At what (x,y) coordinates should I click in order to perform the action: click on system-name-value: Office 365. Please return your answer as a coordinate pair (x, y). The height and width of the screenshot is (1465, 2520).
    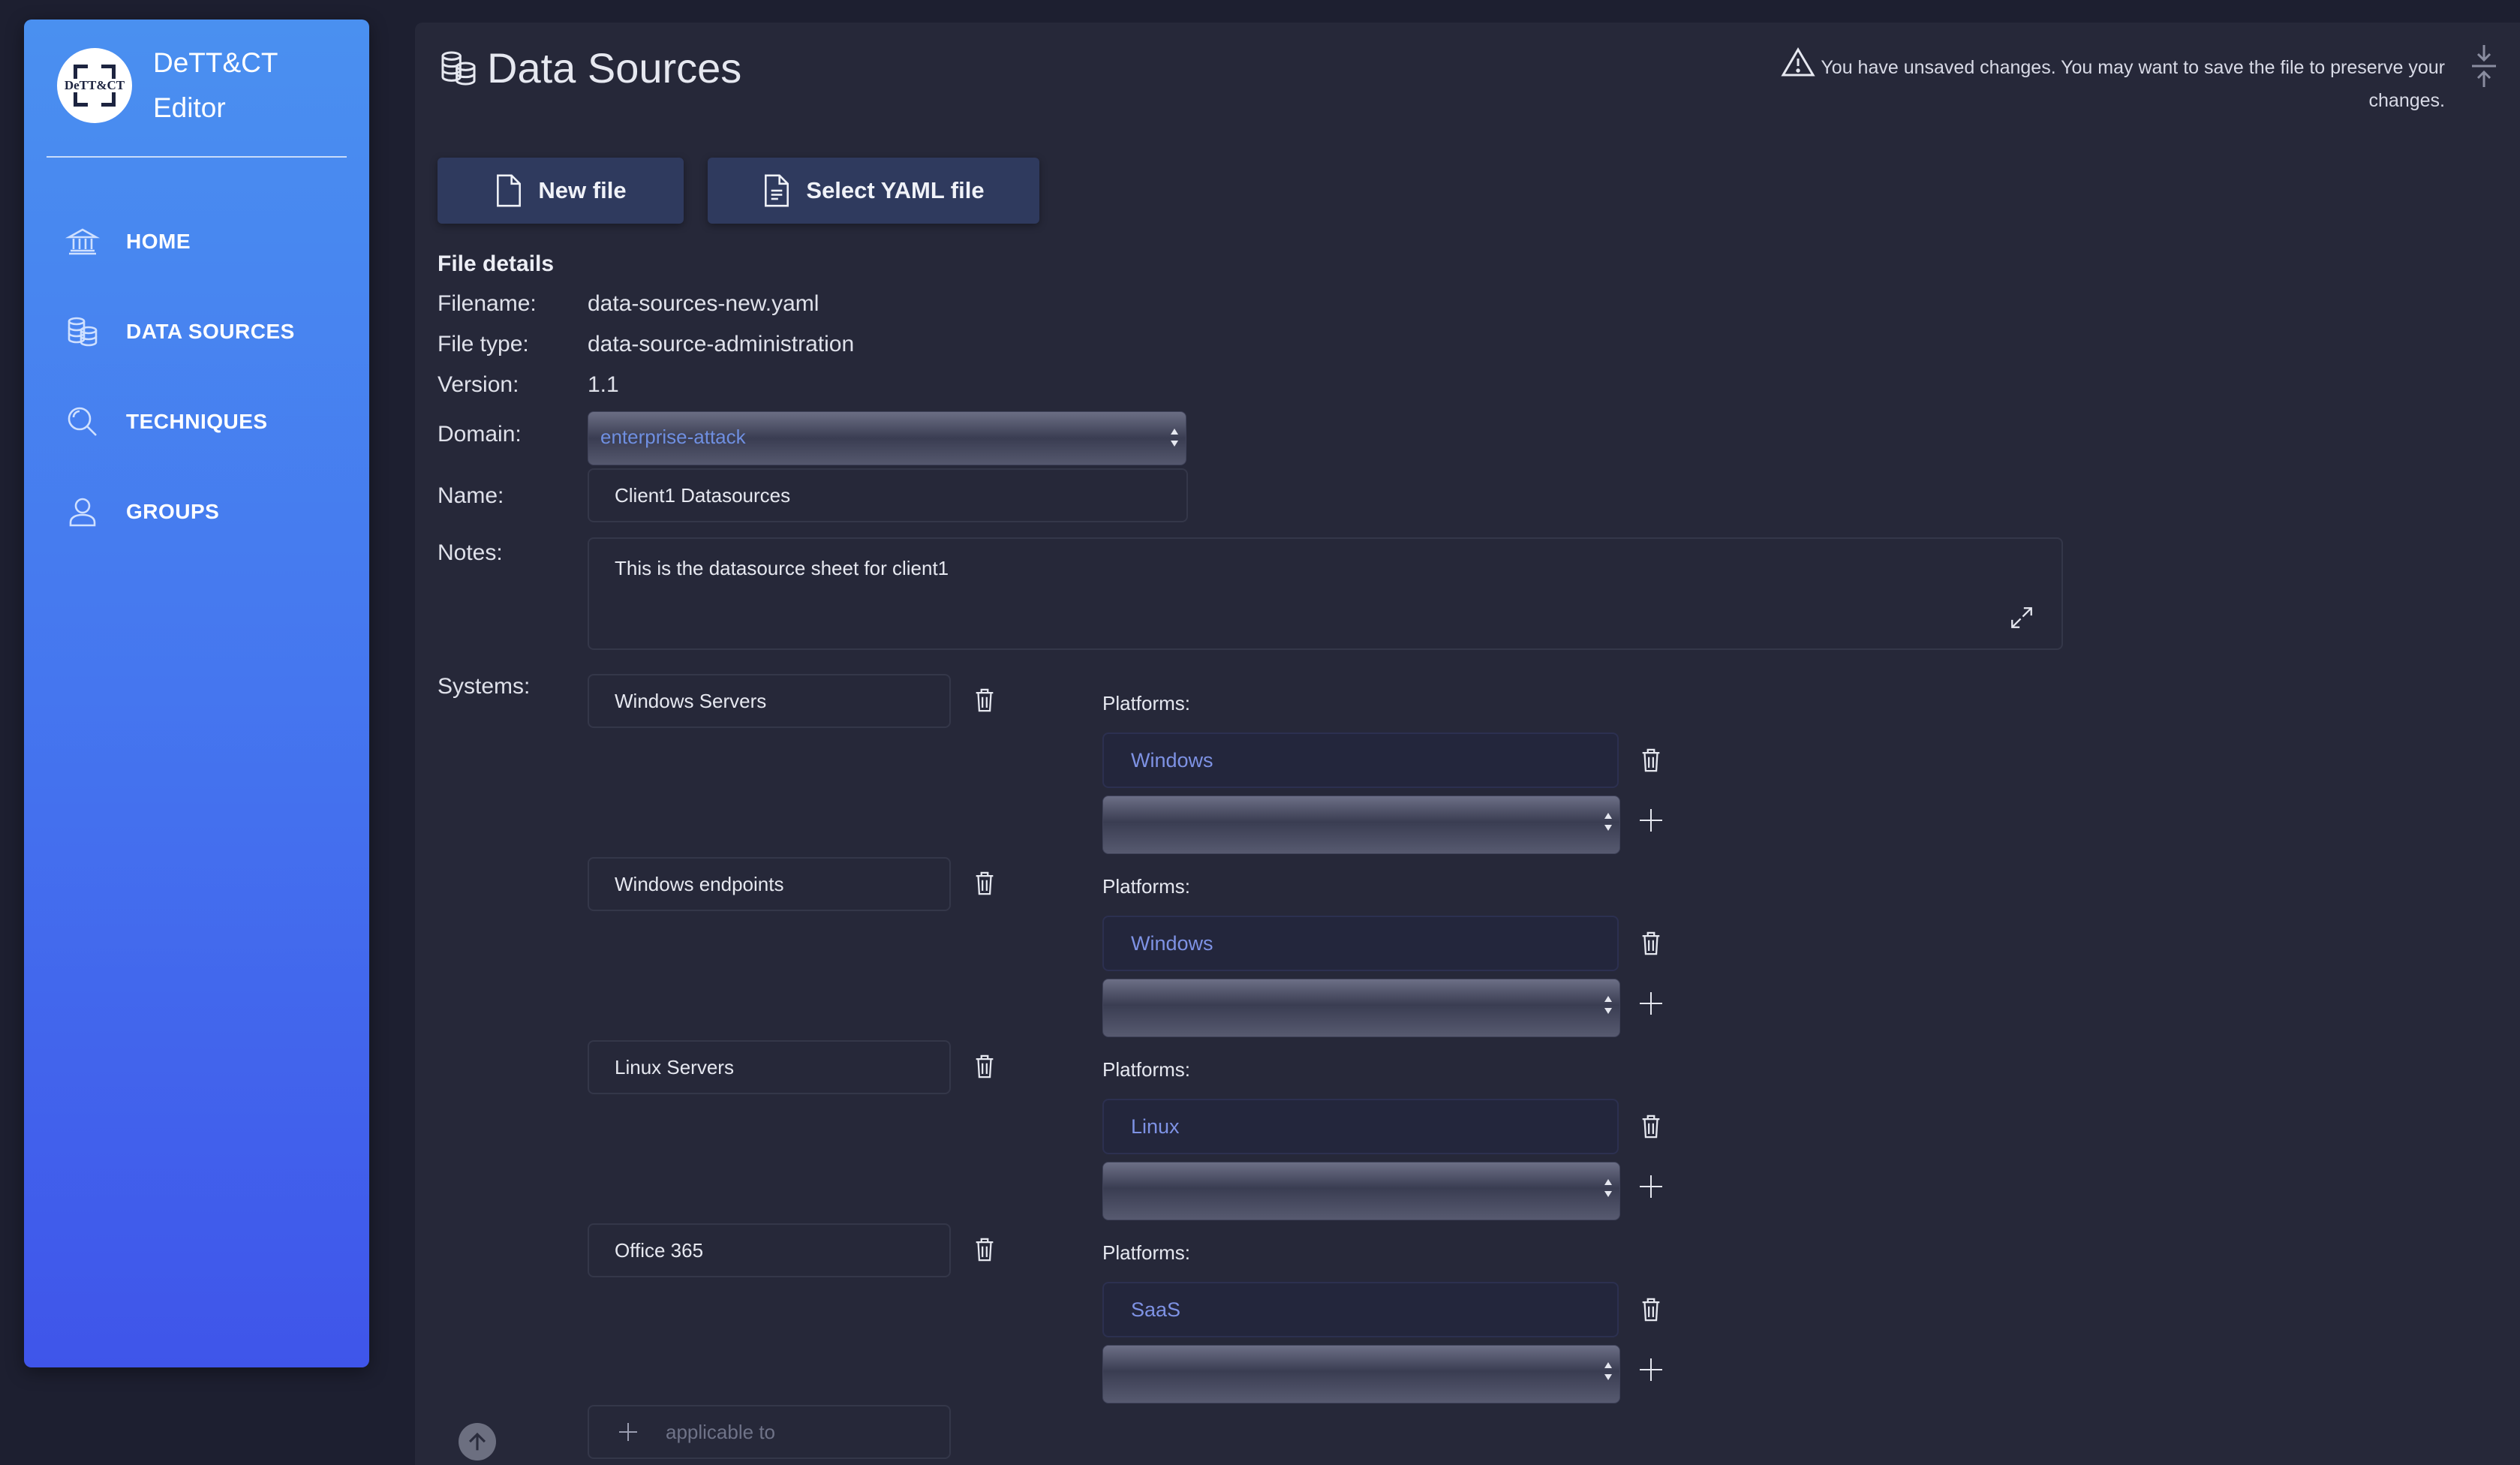
    Looking at the image, I should click on (659, 1250).